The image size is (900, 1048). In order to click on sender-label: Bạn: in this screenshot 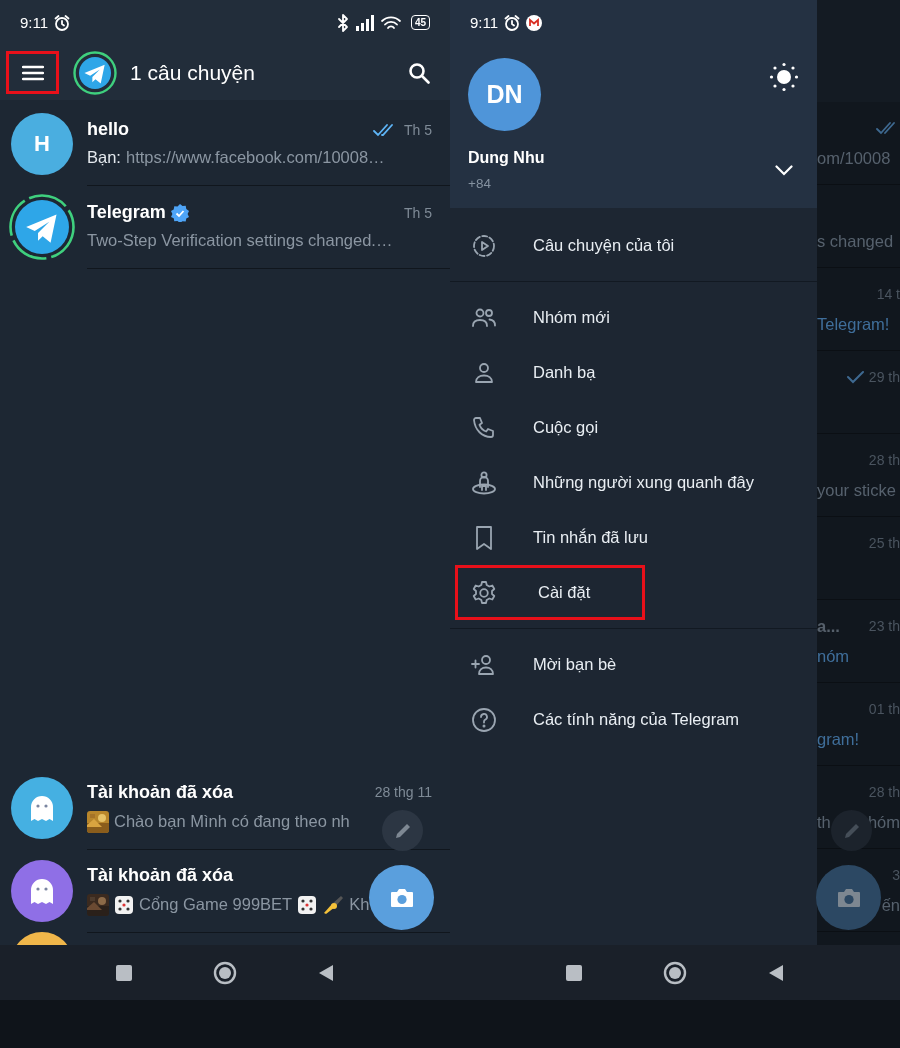, I will do `click(104, 157)`.